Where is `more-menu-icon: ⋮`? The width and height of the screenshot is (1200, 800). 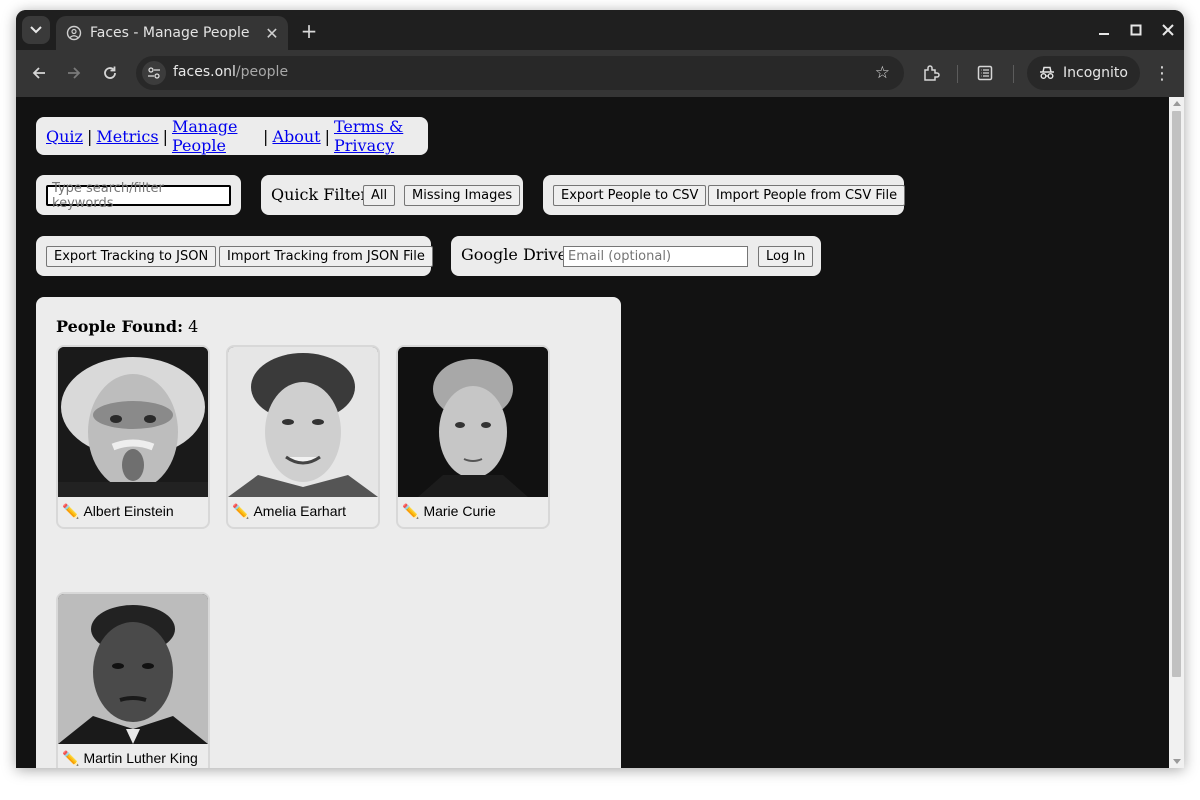 more-menu-icon: ⋮ is located at coordinates (1162, 73).